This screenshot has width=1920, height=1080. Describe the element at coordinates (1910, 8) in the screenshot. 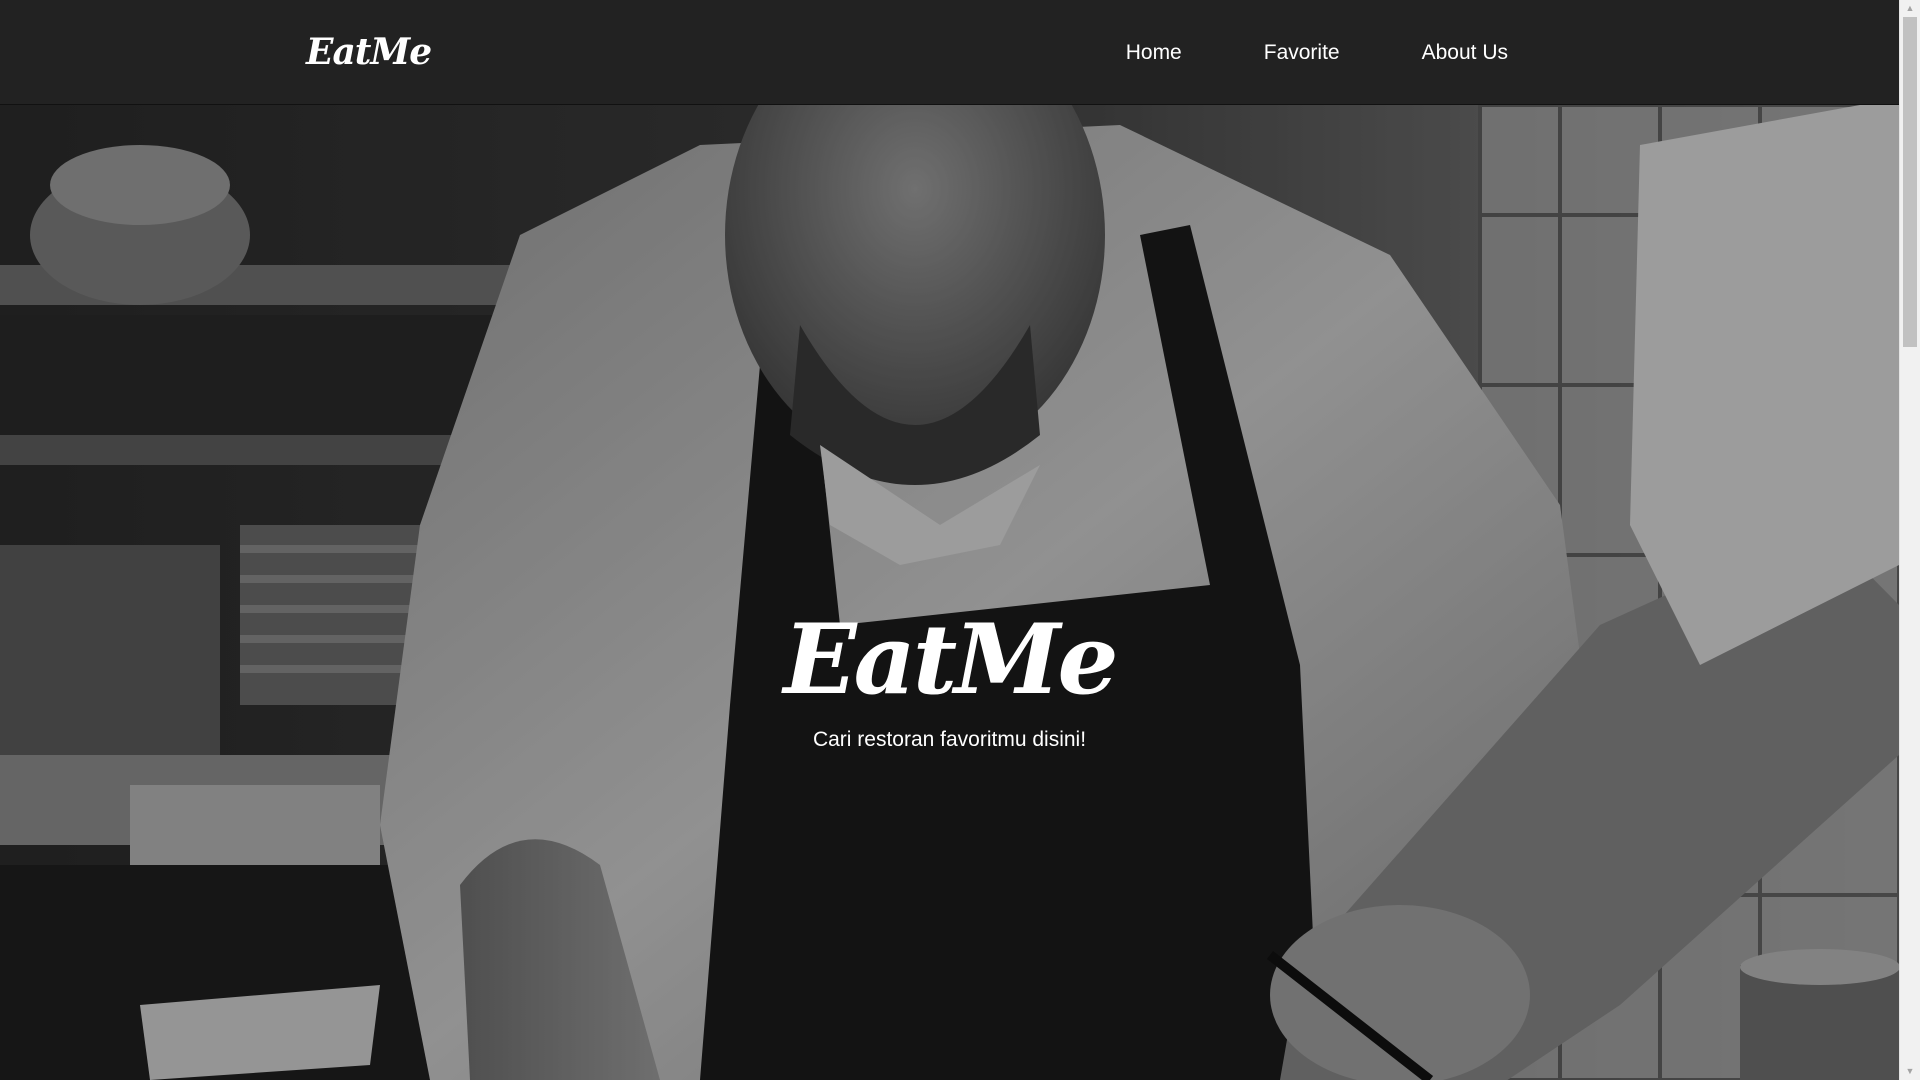

I see `scroll-up-arrow-icon: ▲` at that location.